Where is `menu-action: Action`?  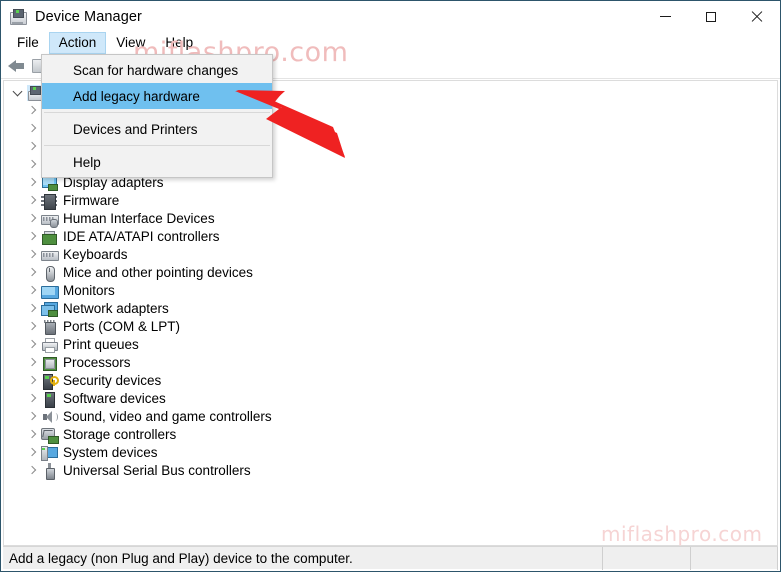
menu-action: Action is located at coordinates (77, 43).